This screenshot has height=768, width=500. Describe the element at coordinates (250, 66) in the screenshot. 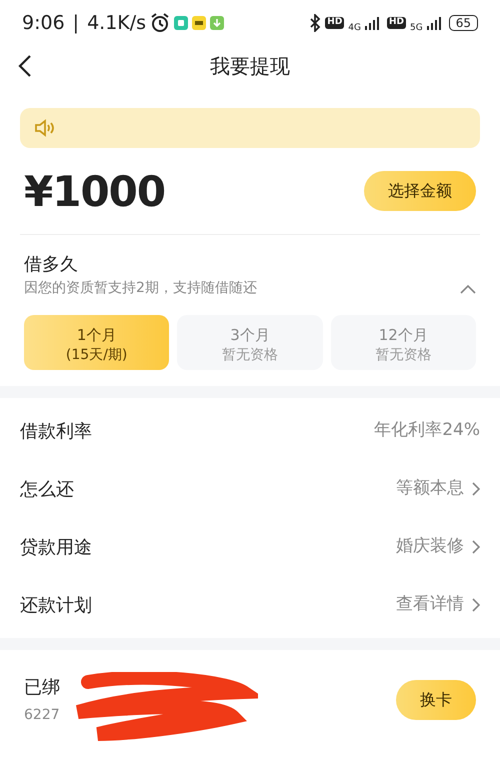

I see `page-title: 我要提现` at that location.